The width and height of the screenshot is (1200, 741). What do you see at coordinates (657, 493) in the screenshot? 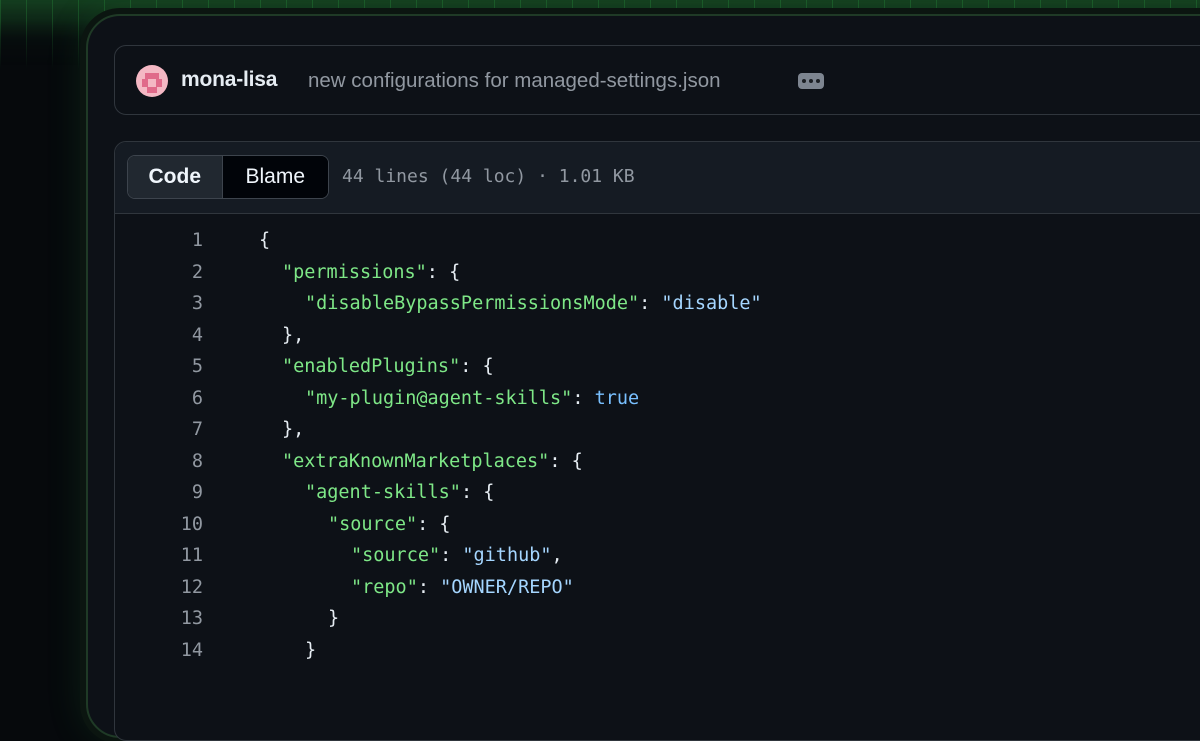
I see `code-line: 9 "agent-skills": {` at bounding box center [657, 493].